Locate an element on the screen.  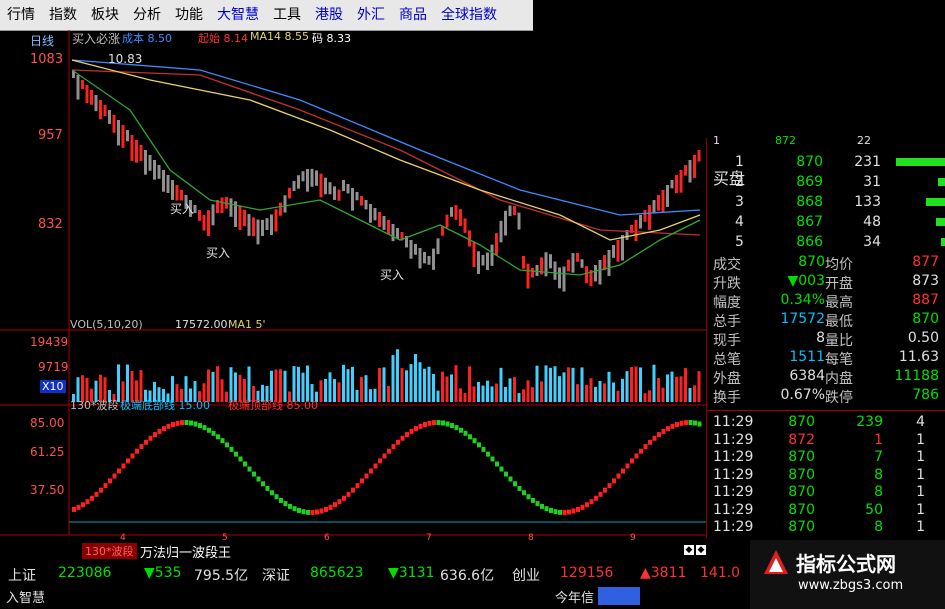
menu-item-9: 商品 is located at coordinates (413, 15).